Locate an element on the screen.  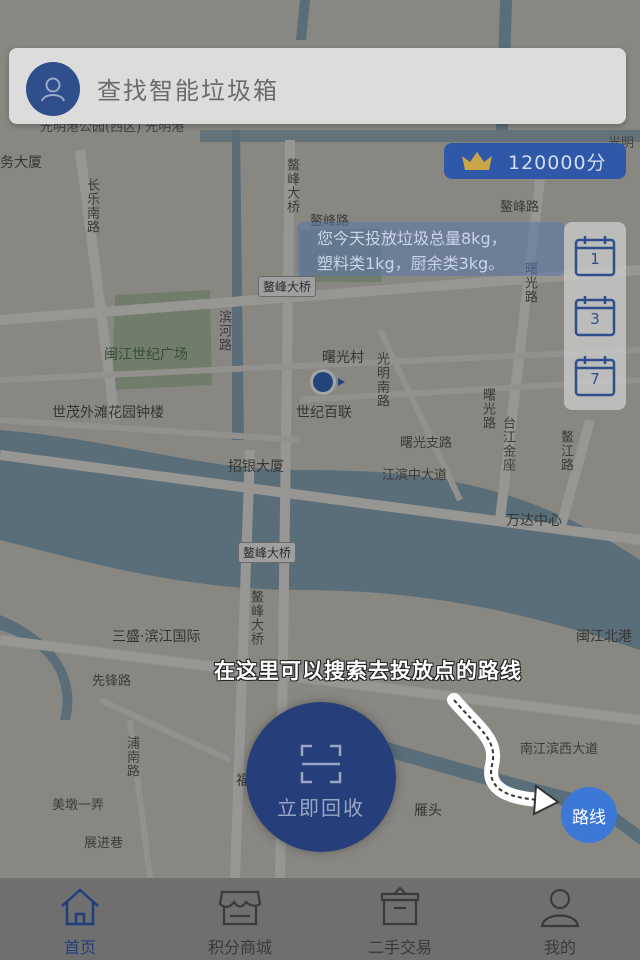
tab-mine-label: 我的 is located at coordinates (559, 947).